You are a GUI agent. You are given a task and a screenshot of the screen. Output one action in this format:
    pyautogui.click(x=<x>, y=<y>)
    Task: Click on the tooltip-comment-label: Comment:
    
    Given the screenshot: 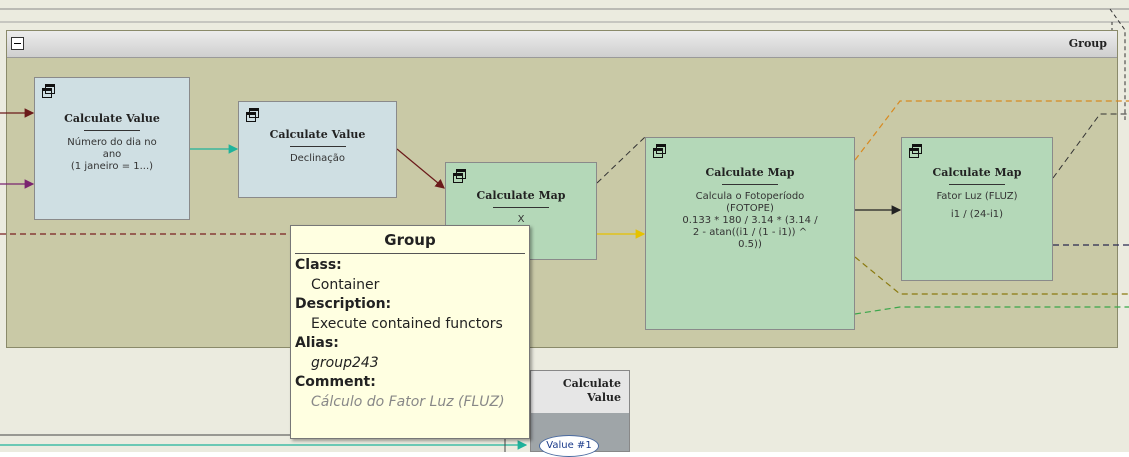 What is the action you would take?
    pyautogui.click(x=335, y=382)
    